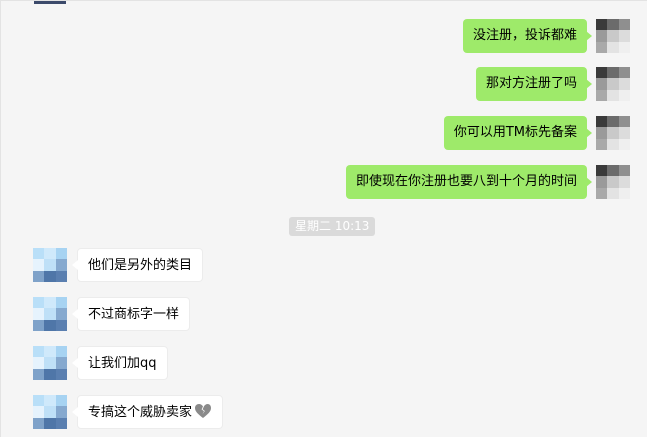  What do you see at coordinates (120, 363) in the screenshot?
I see `message-bubble-other: 让我们加qq` at bounding box center [120, 363].